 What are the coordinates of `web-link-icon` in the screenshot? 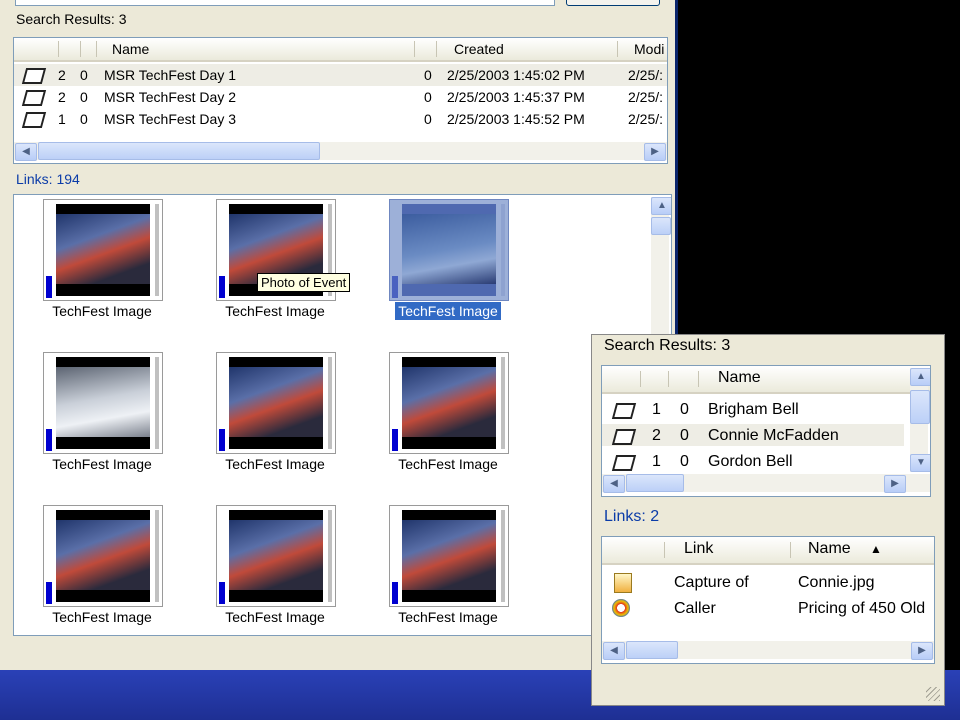 It's located at (621, 608).